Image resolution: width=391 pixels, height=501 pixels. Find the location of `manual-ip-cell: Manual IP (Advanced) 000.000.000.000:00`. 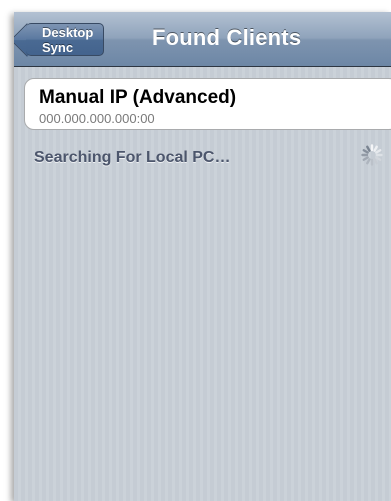

manual-ip-cell: Manual IP (Advanced) 000.000.000.000:00 is located at coordinates (207, 104).